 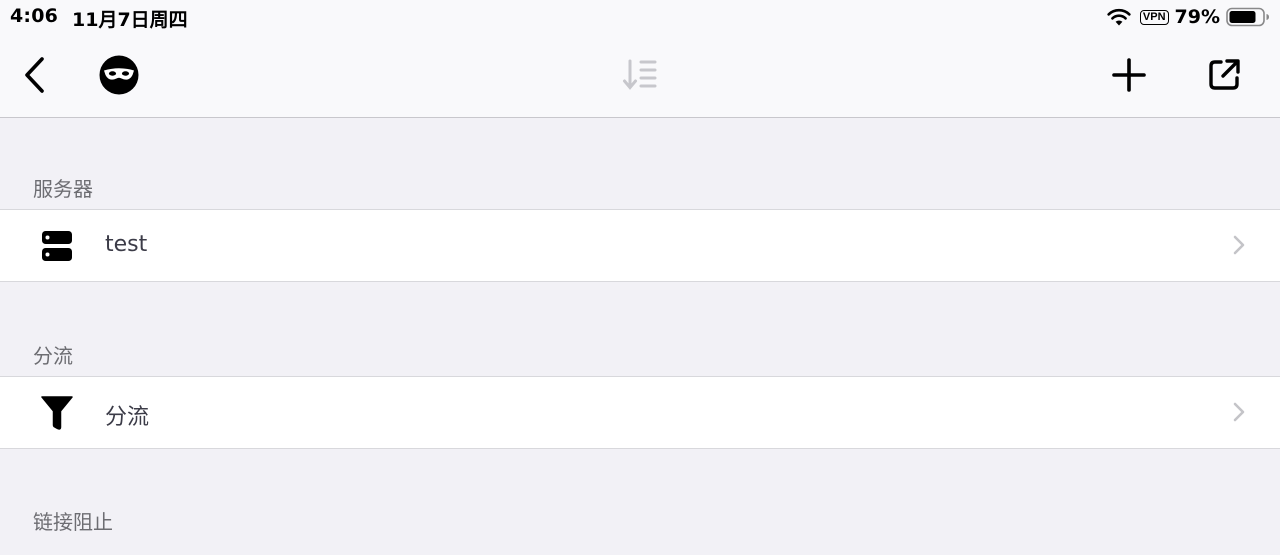 What do you see at coordinates (640, 17) in the screenshot?
I see `status-bar: 4:06 11月7日周四 VPN 79%` at bounding box center [640, 17].